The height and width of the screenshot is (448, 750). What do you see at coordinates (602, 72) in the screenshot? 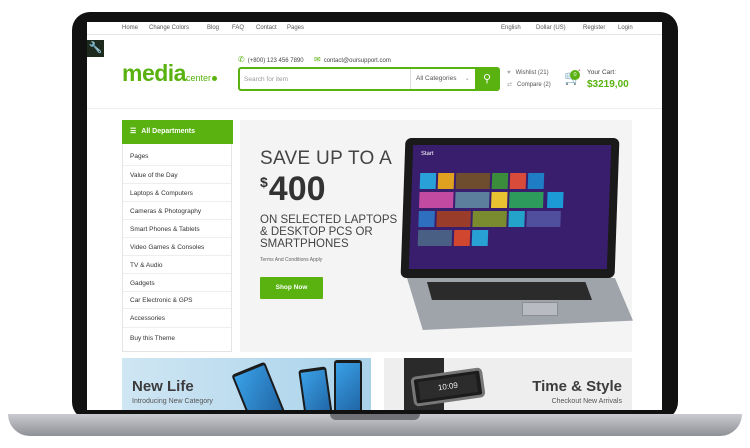
I see `cart-label: Your Cart:` at bounding box center [602, 72].